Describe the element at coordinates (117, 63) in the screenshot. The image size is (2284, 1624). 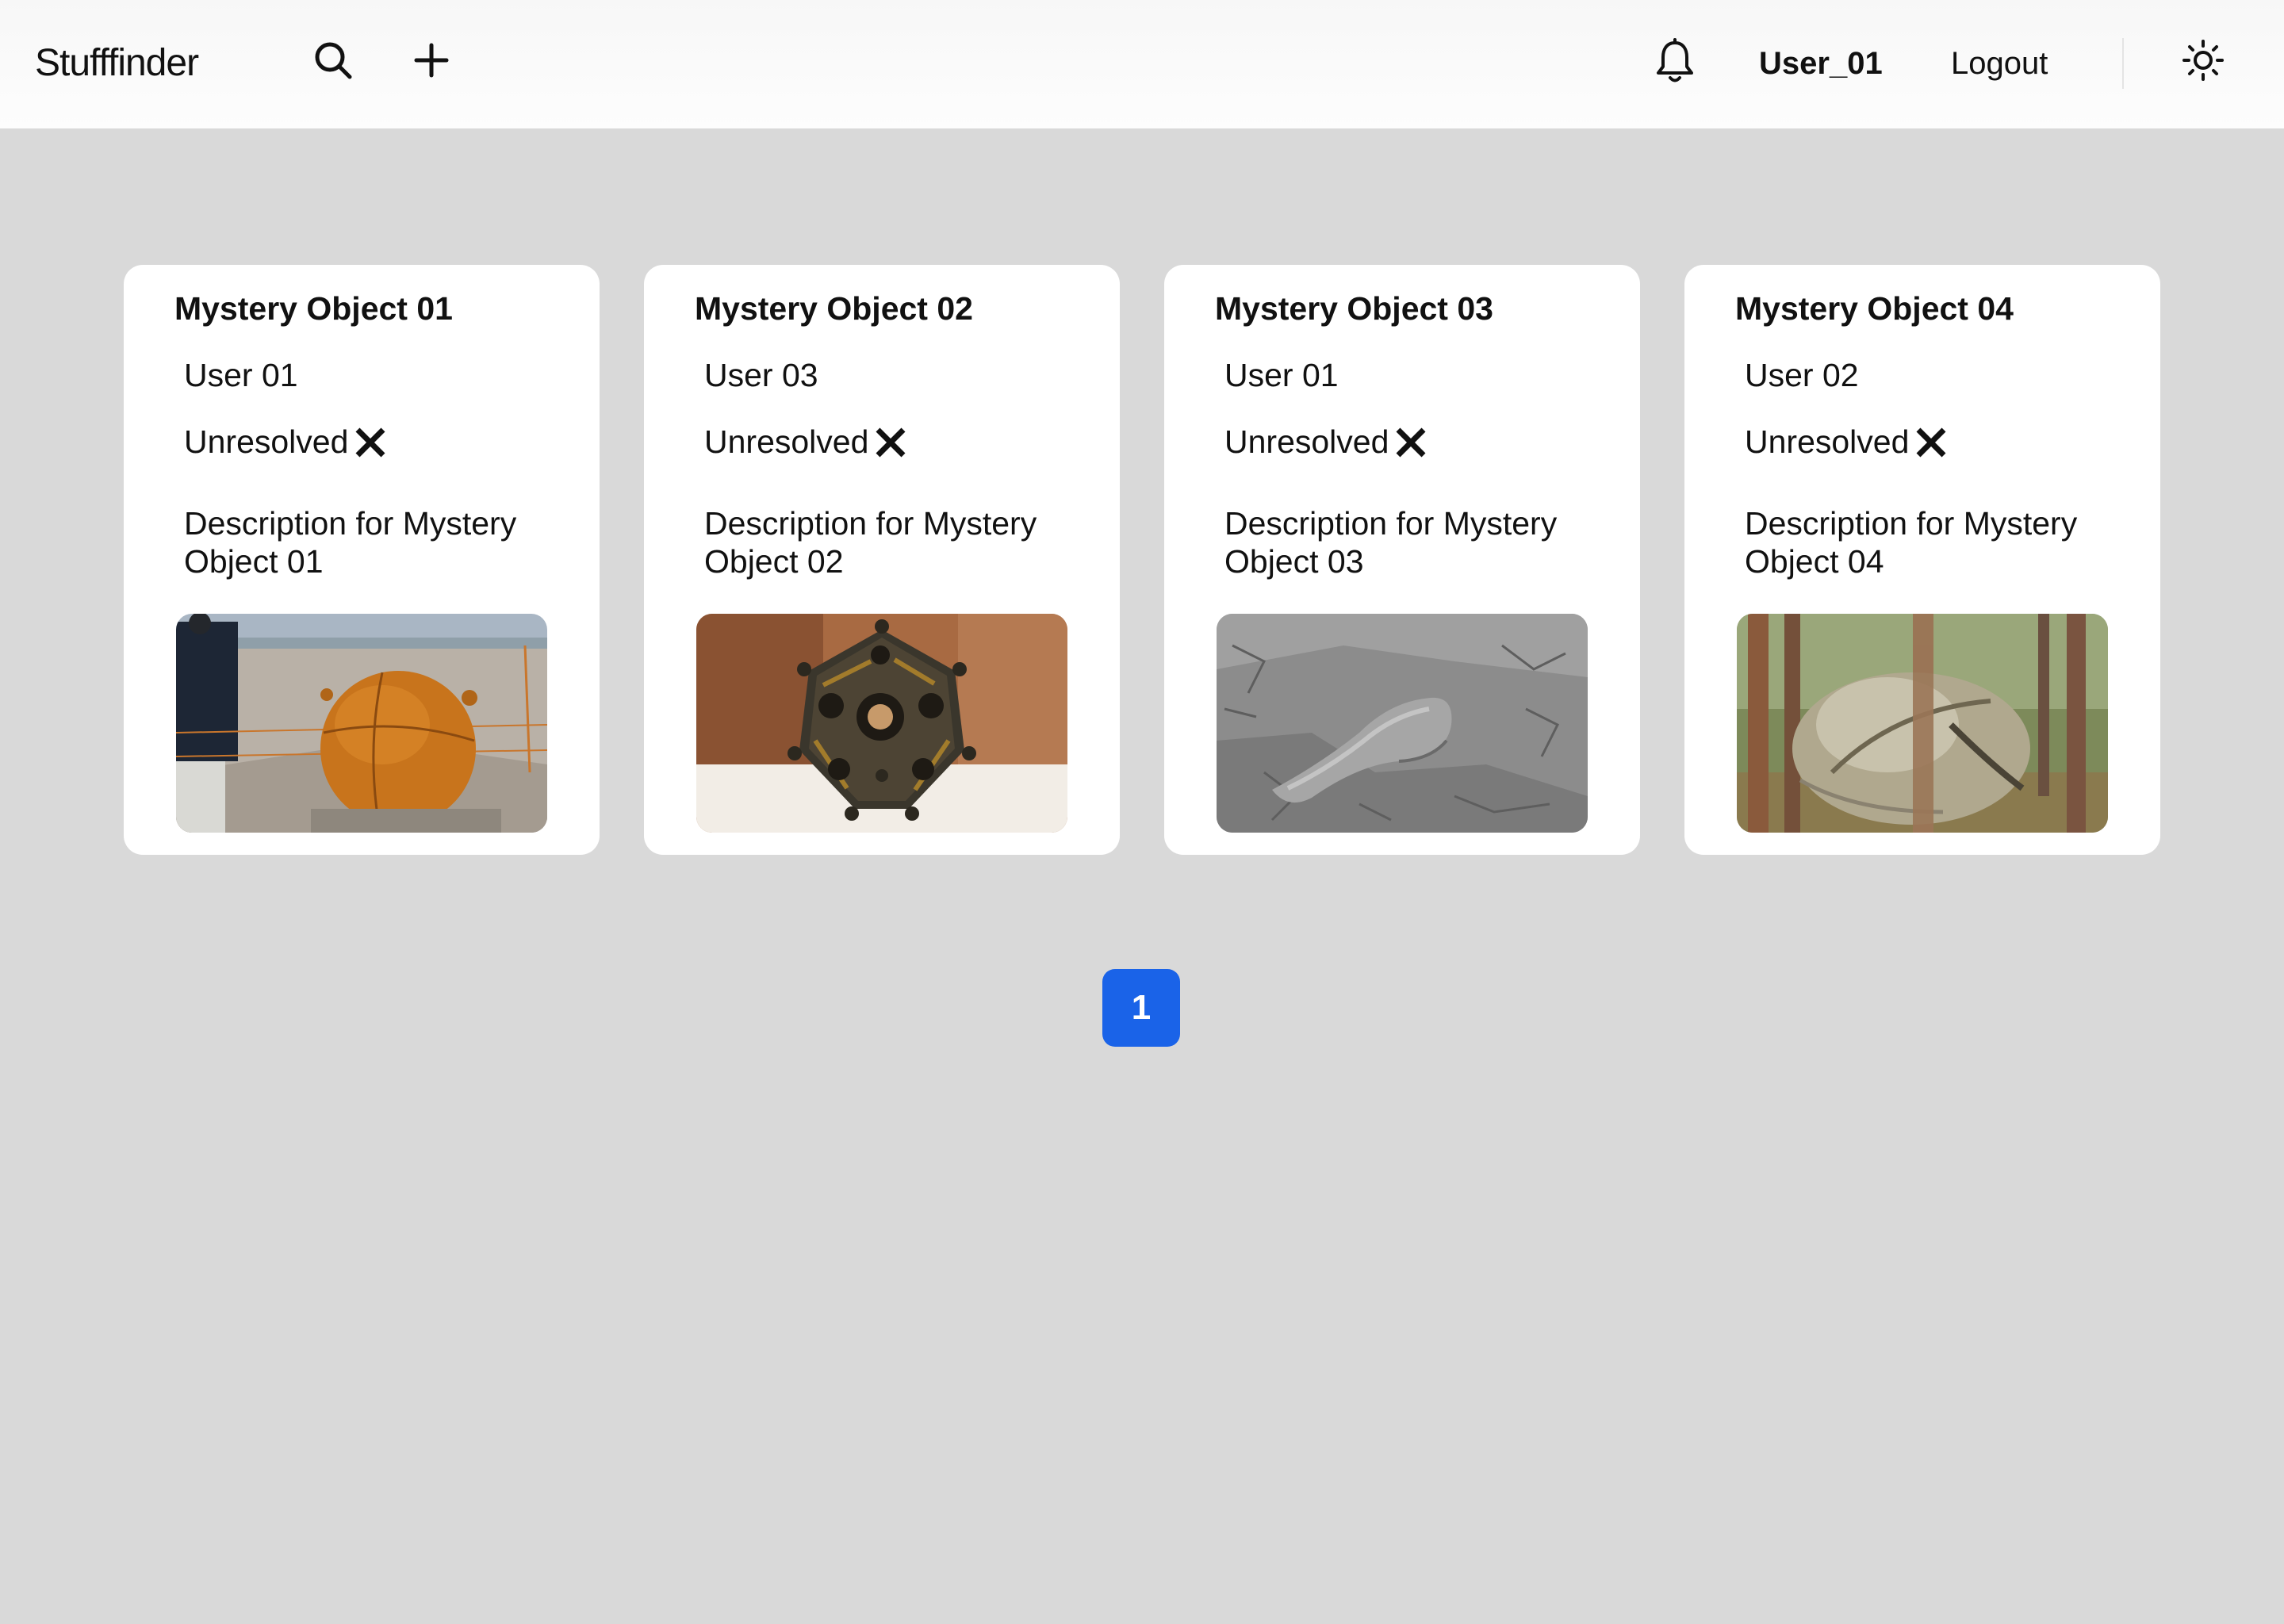
I see `brand-logo: Stufffinder` at that location.